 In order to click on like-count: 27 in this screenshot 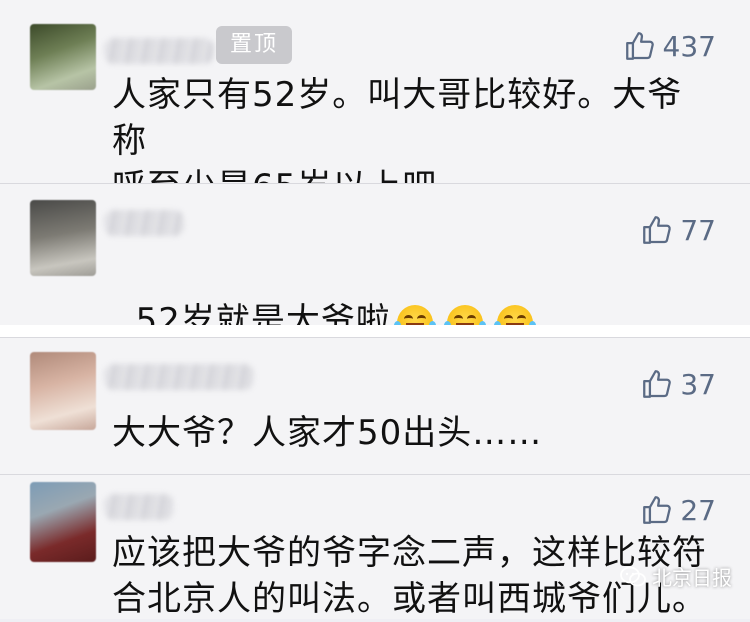, I will do `click(698, 510)`.